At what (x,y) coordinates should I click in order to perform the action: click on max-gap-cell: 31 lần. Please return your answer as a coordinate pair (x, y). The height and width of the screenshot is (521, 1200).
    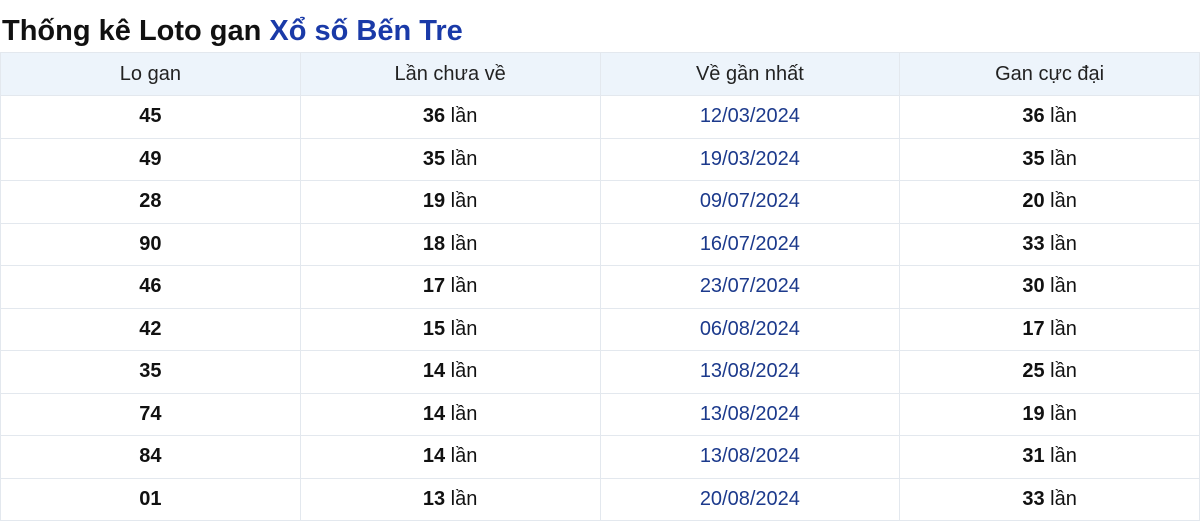
    Looking at the image, I should click on (1049, 457).